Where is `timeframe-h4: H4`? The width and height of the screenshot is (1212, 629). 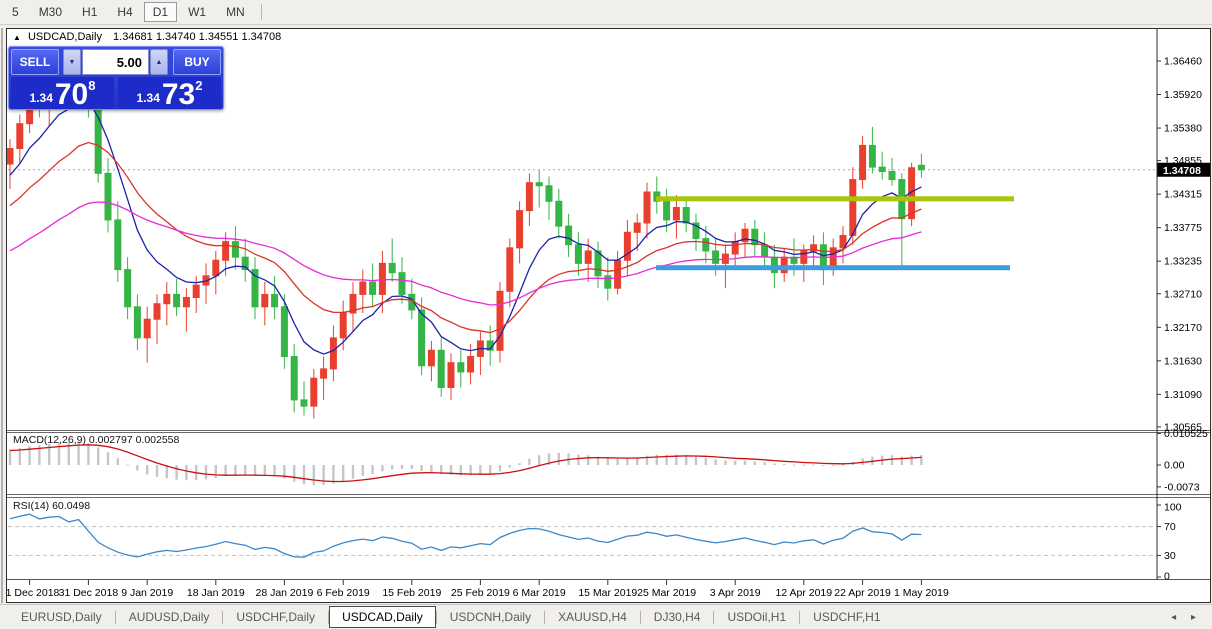
timeframe-h4: H4 is located at coordinates (124, 12).